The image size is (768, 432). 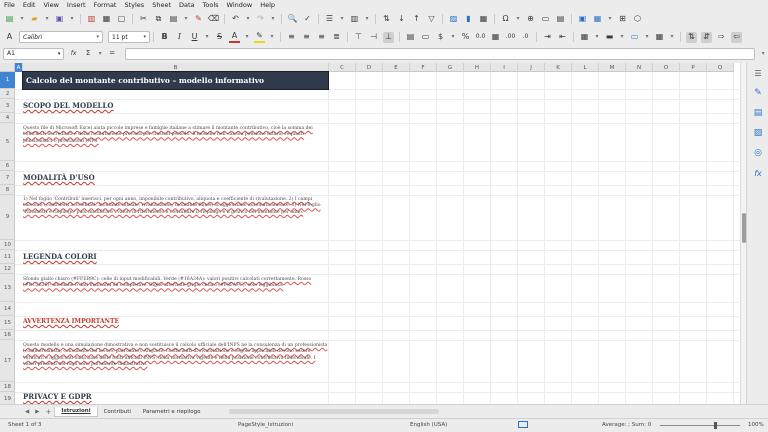 I want to click on undo-icon: ↶, so click(x=235, y=19).